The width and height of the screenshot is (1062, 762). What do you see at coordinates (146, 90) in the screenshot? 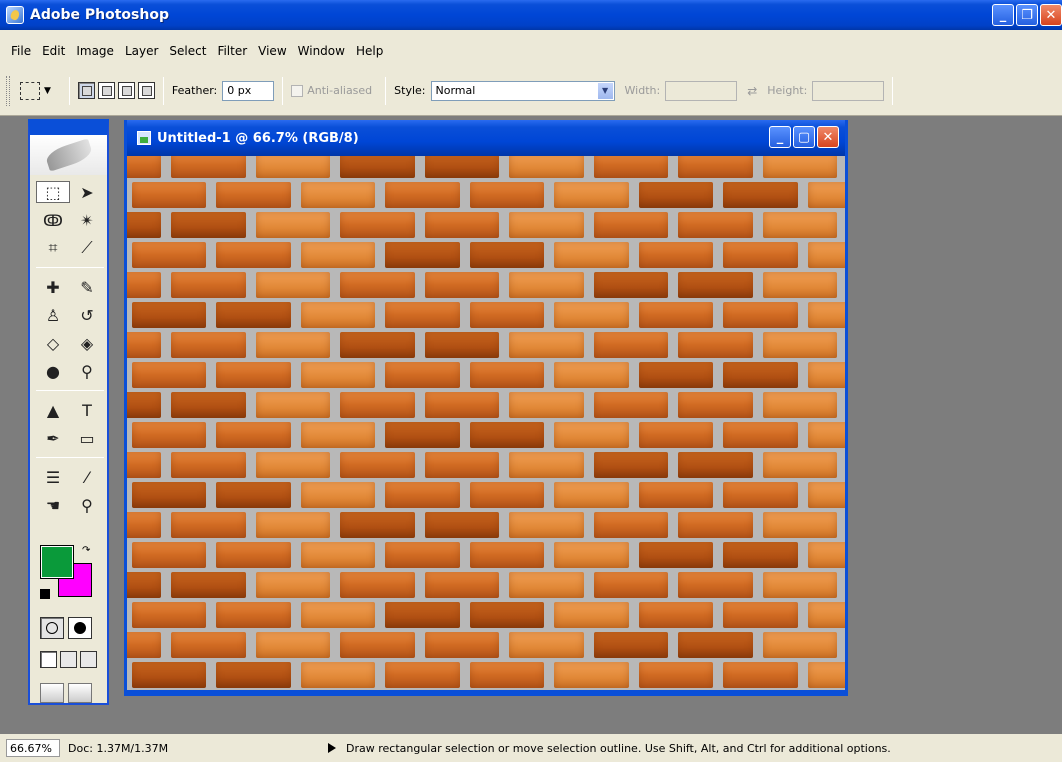
I see `intersect-selection-icon` at bounding box center [146, 90].